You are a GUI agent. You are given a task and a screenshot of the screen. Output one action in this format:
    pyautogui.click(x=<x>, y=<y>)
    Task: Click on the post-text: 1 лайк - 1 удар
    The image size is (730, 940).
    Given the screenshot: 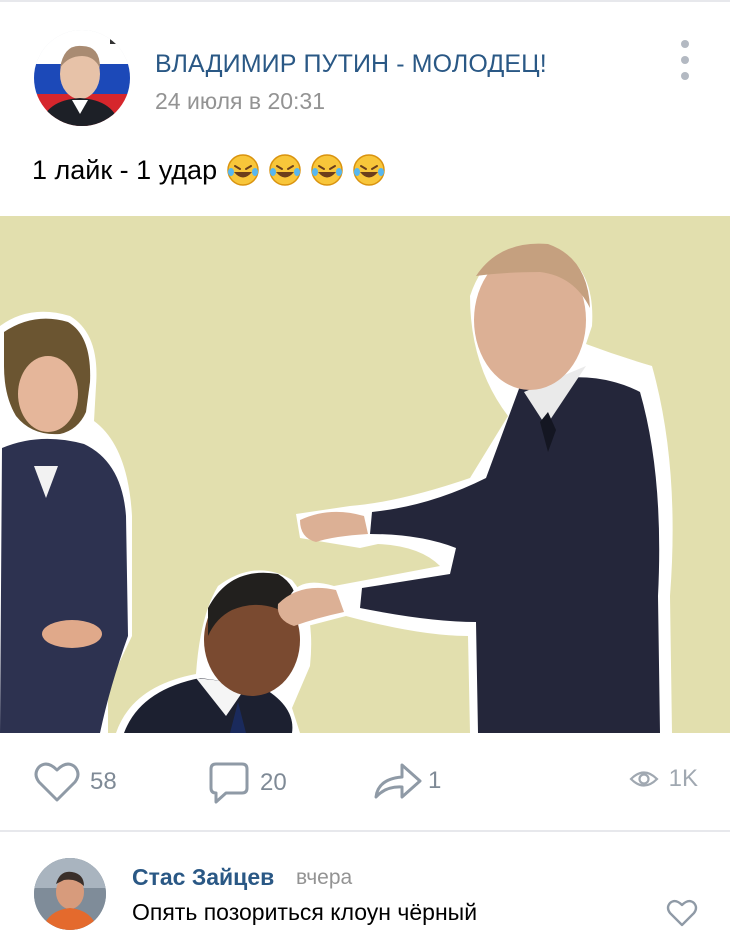 What is the action you would take?
    pyautogui.click(x=212, y=170)
    